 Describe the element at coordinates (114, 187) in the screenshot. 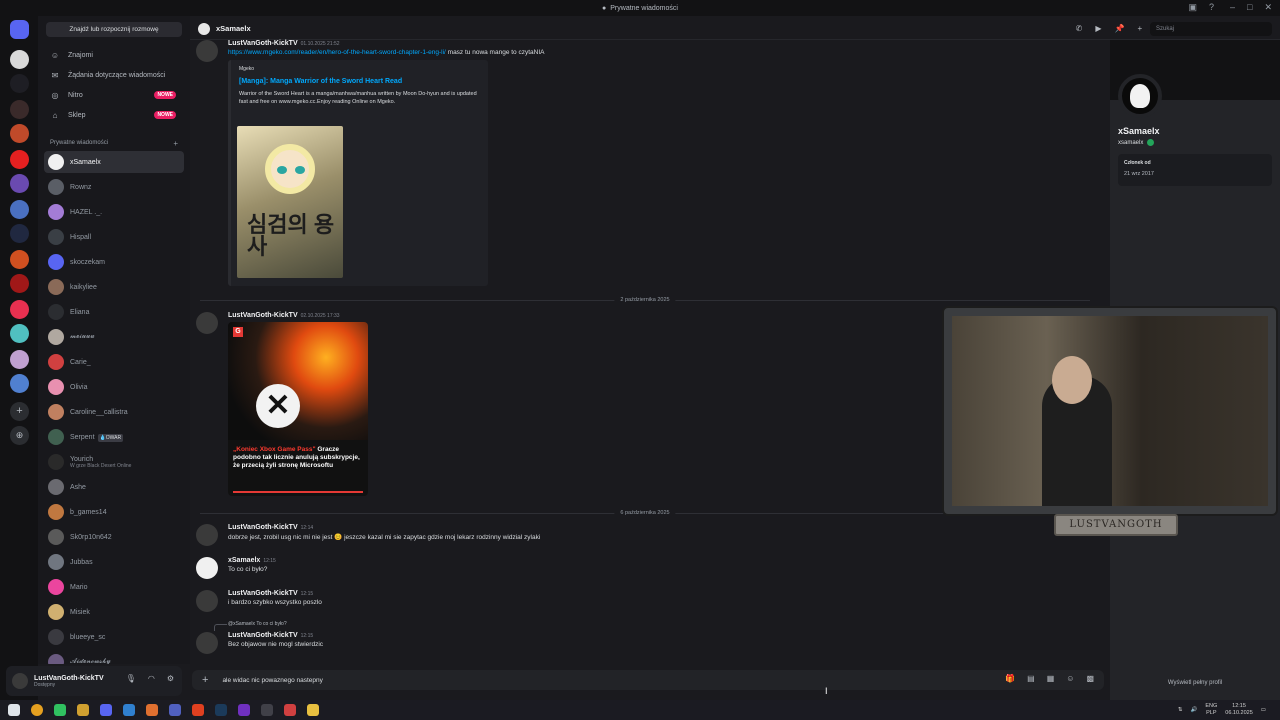

I see `dm-item: Rownz` at that location.